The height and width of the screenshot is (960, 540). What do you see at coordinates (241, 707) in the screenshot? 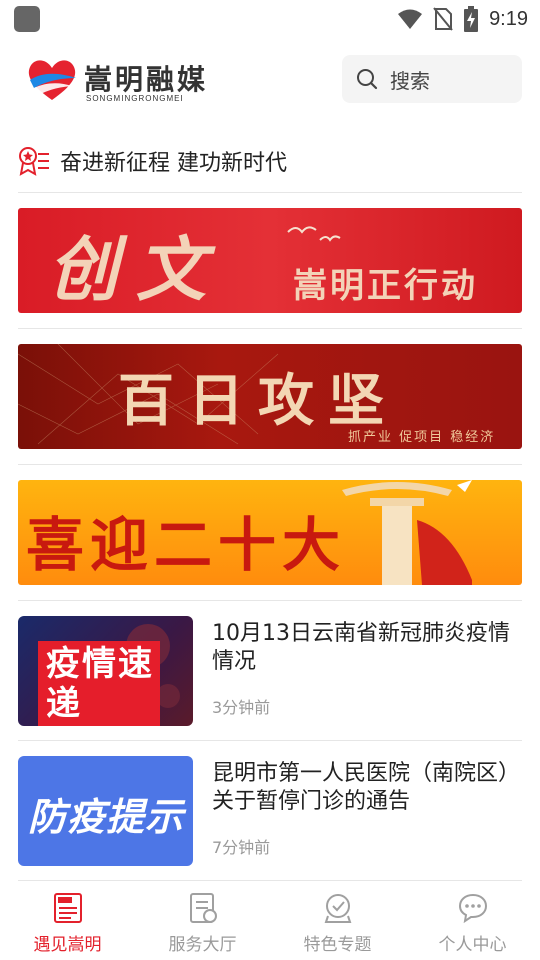
I see `news-time: 3分钟前` at bounding box center [241, 707].